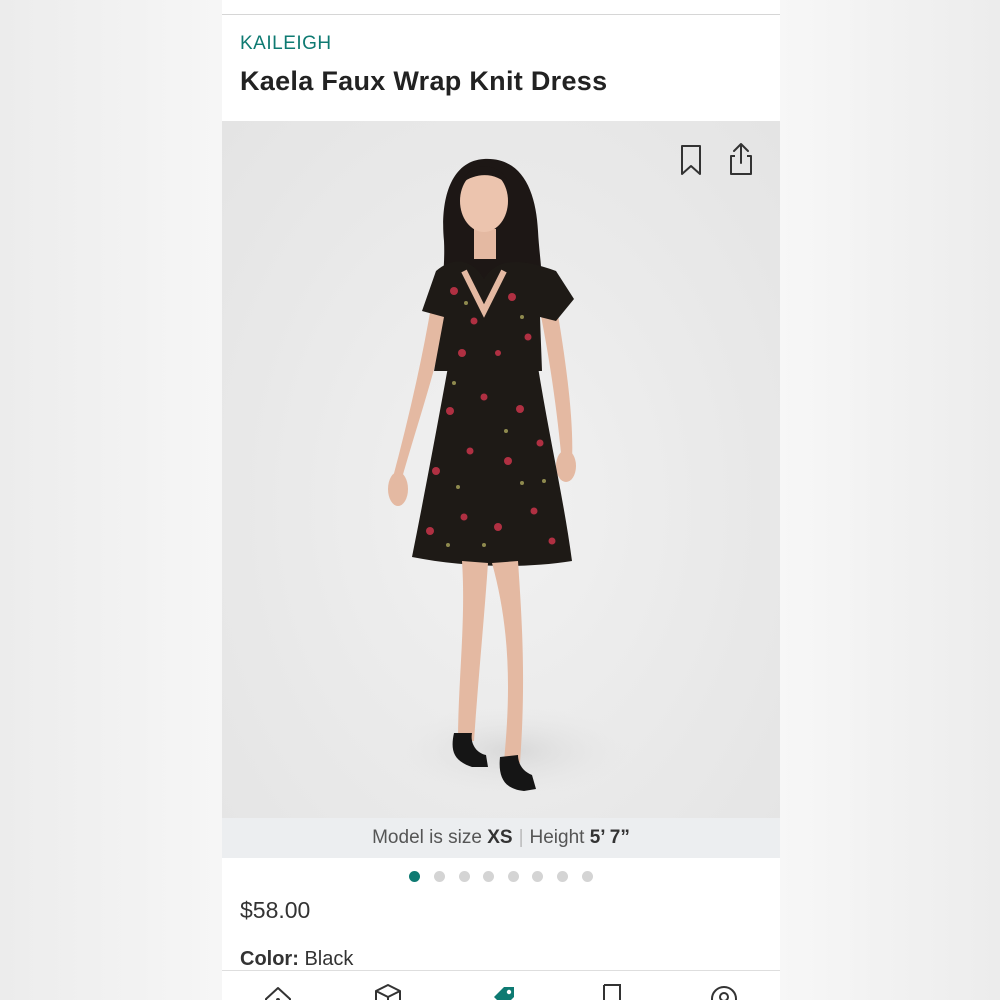 Image resolution: width=1000 pixels, height=1000 pixels. I want to click on tab-profile, so click(724, 990).